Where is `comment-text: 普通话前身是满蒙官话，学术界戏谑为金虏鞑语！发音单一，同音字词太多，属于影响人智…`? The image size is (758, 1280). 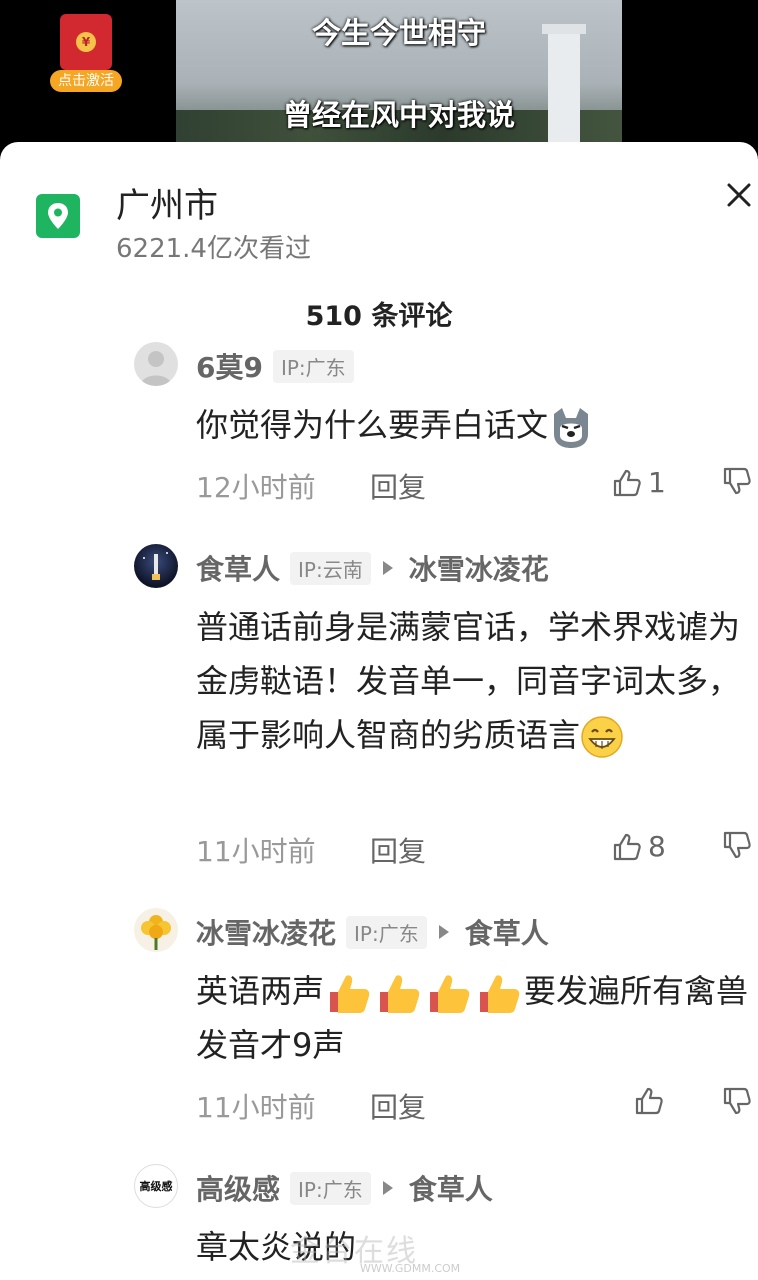
comment-text: 普通话前身是满蒙官话，学术界戏谑为金虏鞑语！发音单一，同音字词太多，属于影响人智… is located at coordinates (477, 681).